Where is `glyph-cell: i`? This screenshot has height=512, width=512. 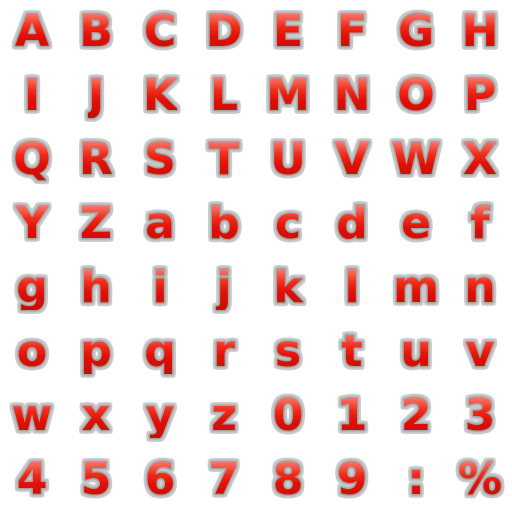 glyph-cell: i is located at coordinates (160, 288).